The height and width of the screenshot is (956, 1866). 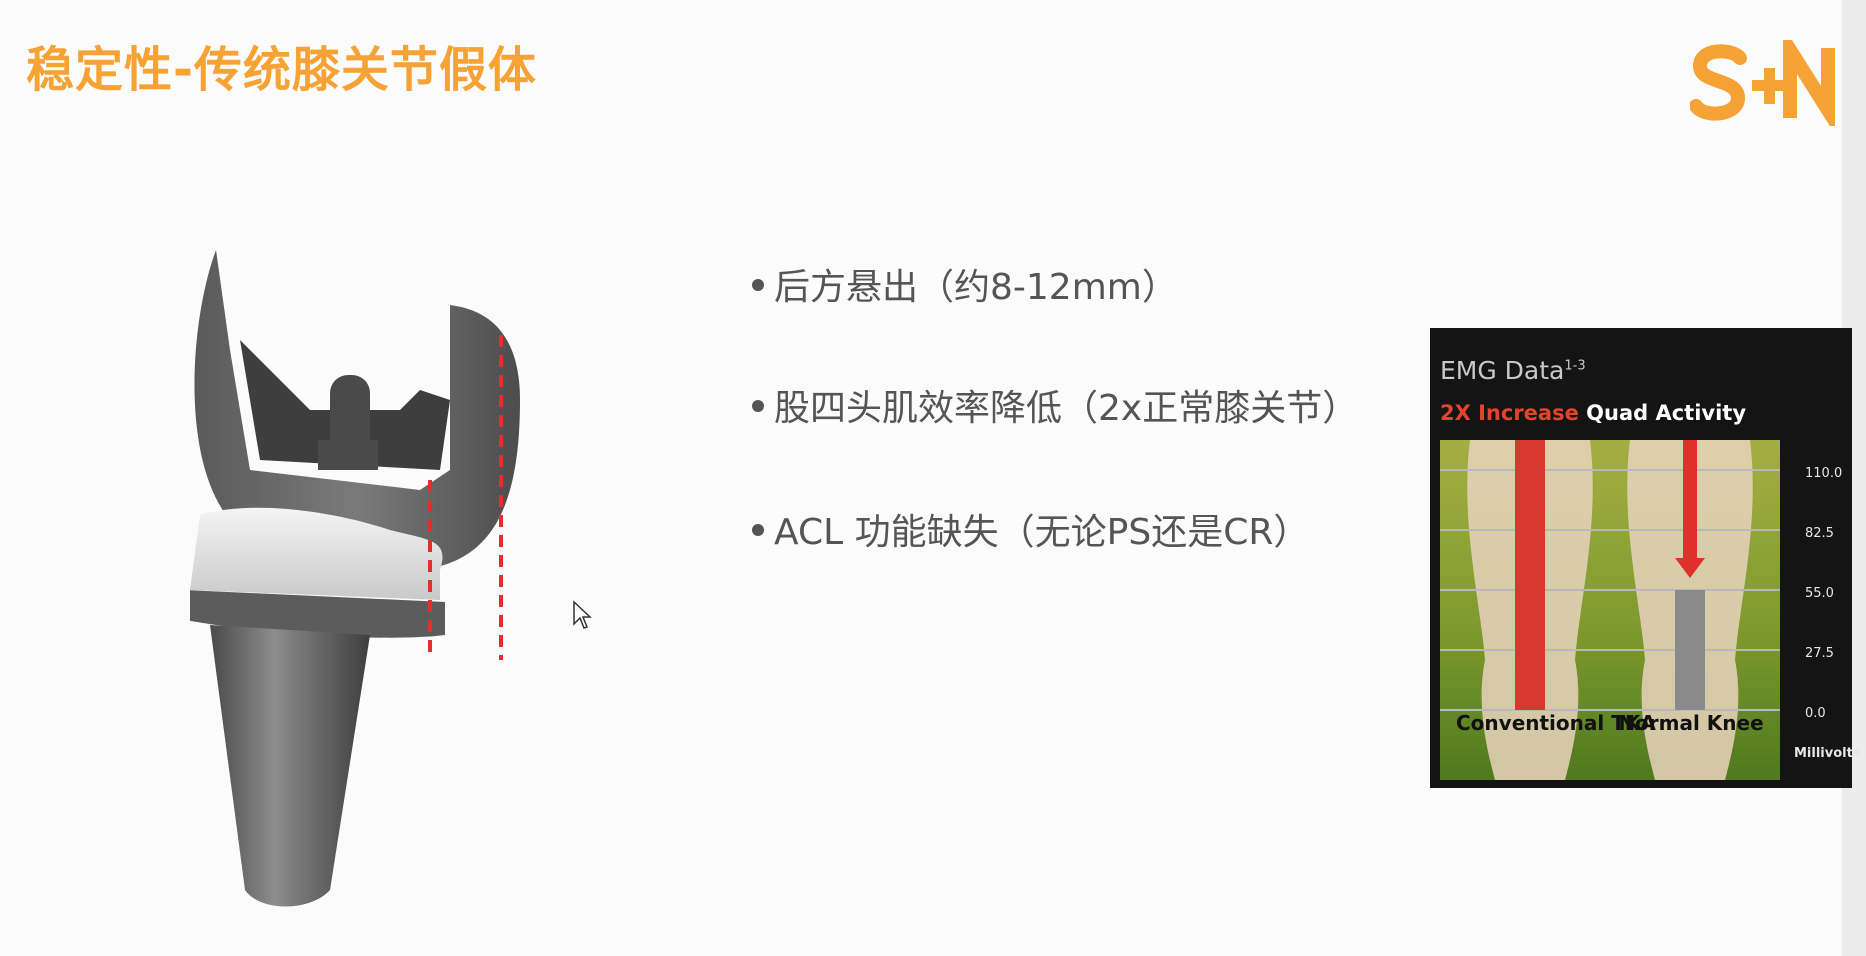 I want to click on chart-subtitle: 2X Increase Quad Activity, so click(x=1593, y=413).